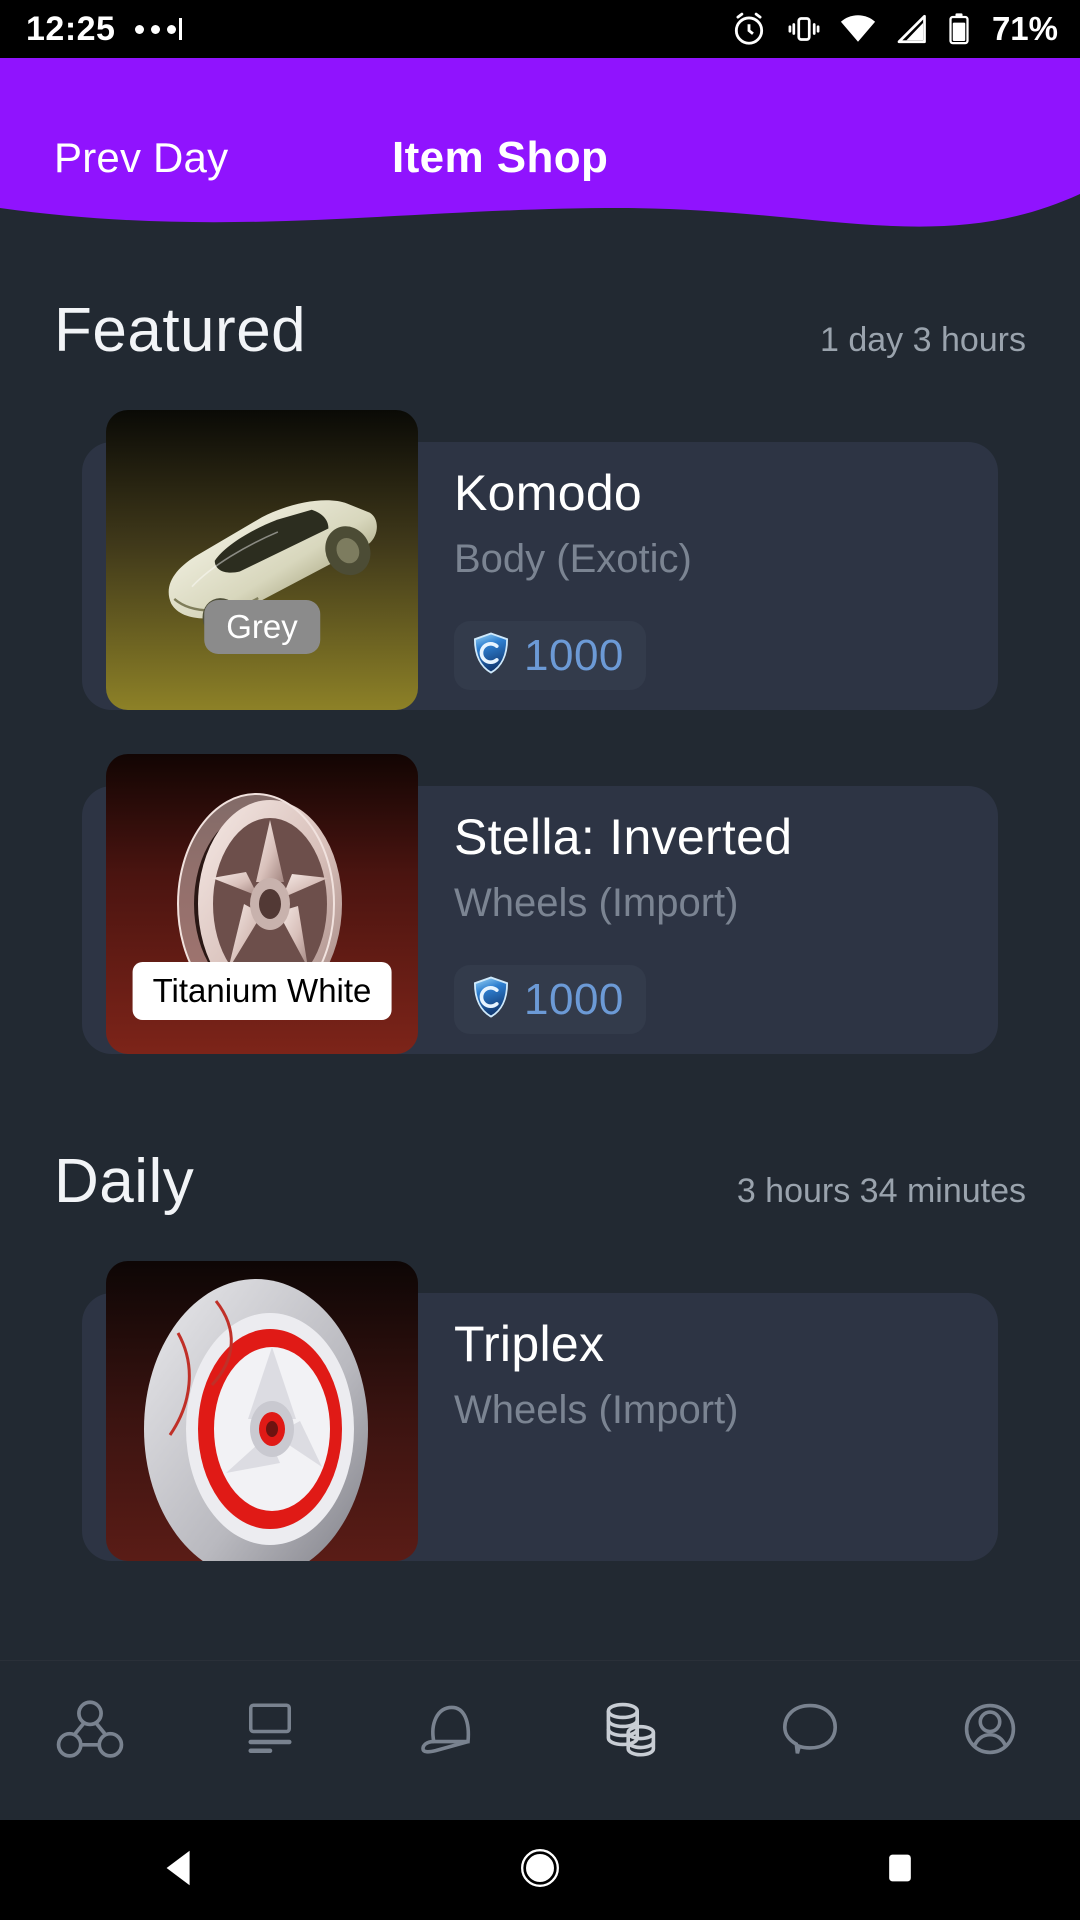 The height and width of the screenshot is (1920, 1080). I want to click on item-type: Body (Exotic), so click(573, 559).